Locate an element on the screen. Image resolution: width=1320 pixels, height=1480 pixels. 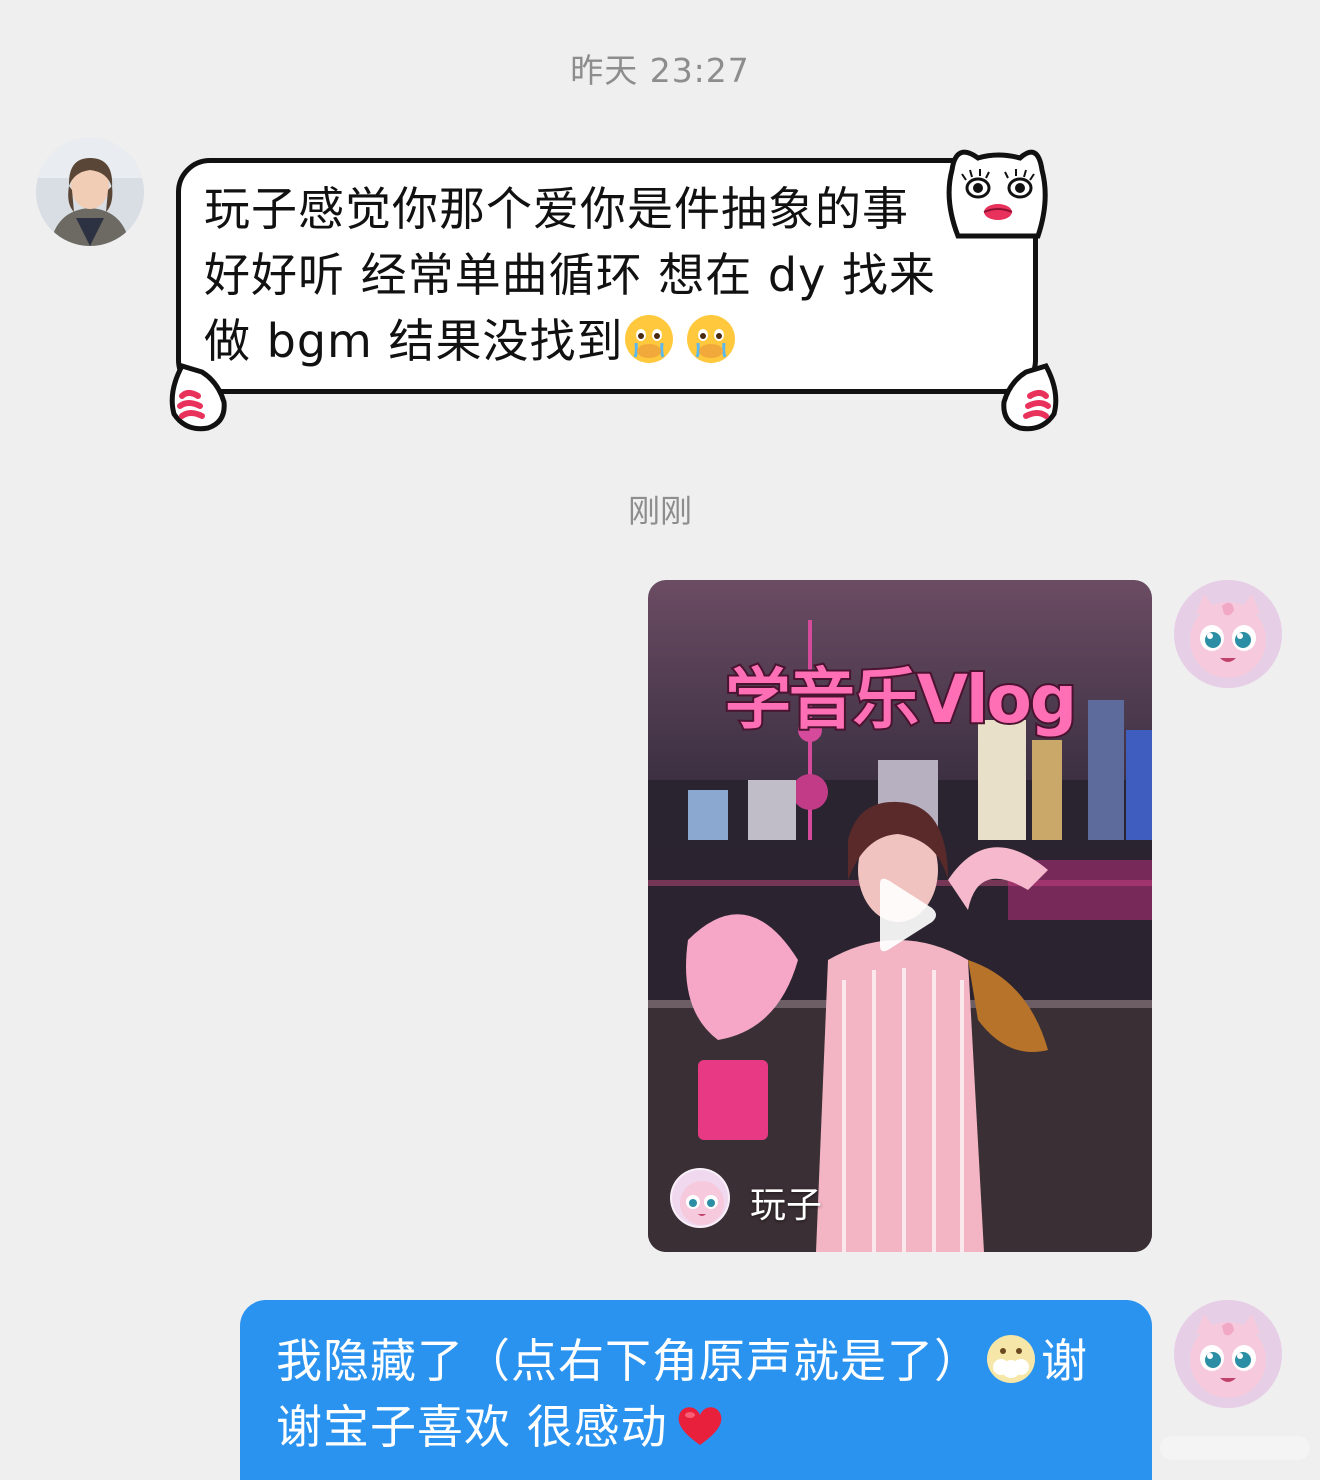
play-icon is located at coordinates (904, 915).